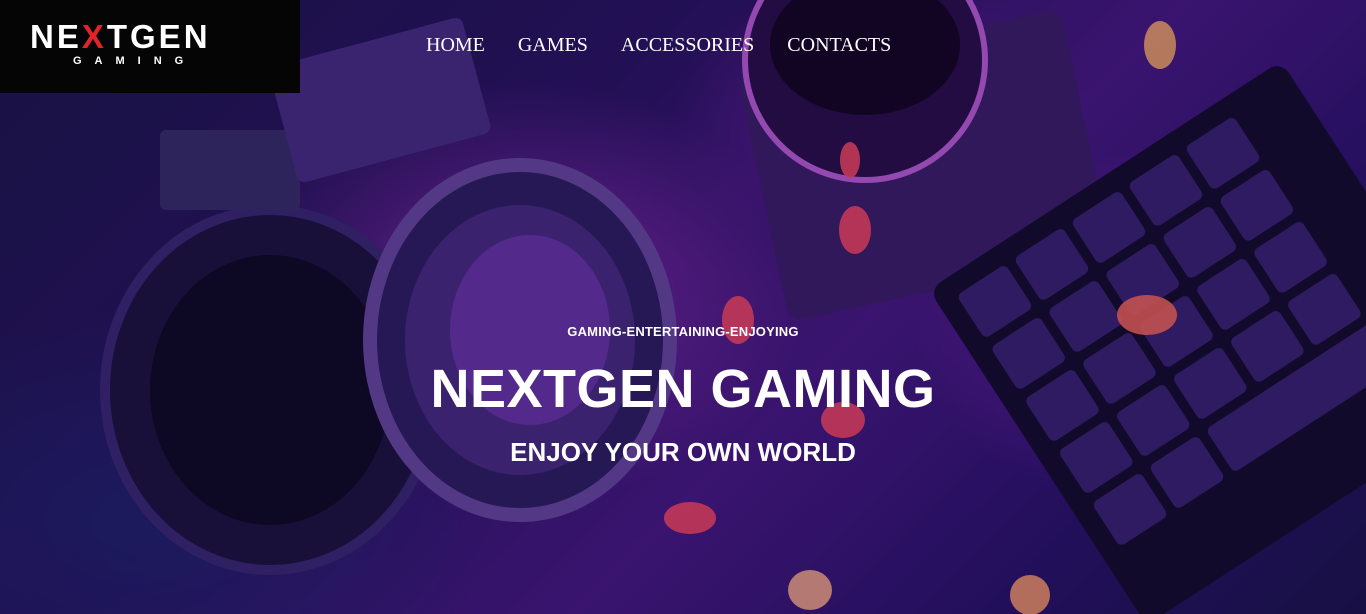 The width and height of the screenshot is (1366, 614). What do you see at coordinates (683, 389) in the screenshot?
I see `hero-title: NEXTGEN GAMING` at bounding box center [683, 389].